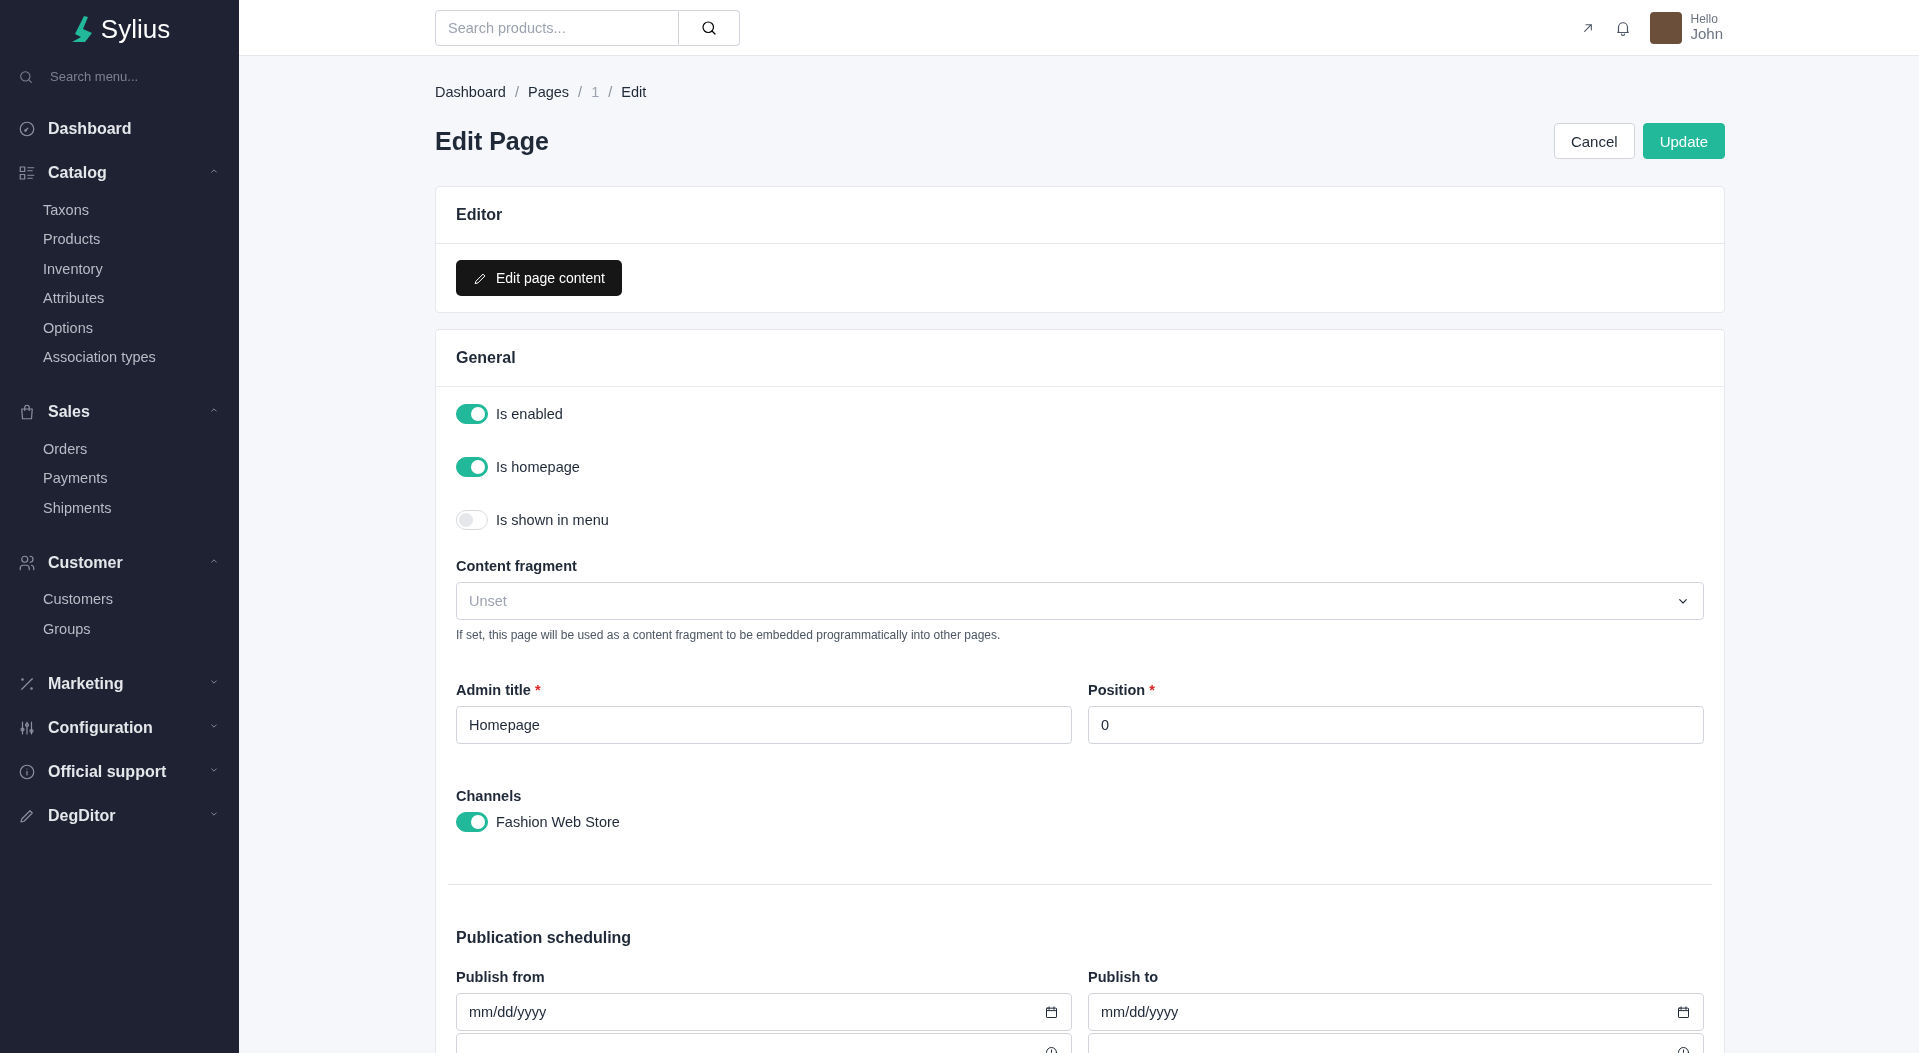  I want to click on menu-item: Products, so click(50, 239).